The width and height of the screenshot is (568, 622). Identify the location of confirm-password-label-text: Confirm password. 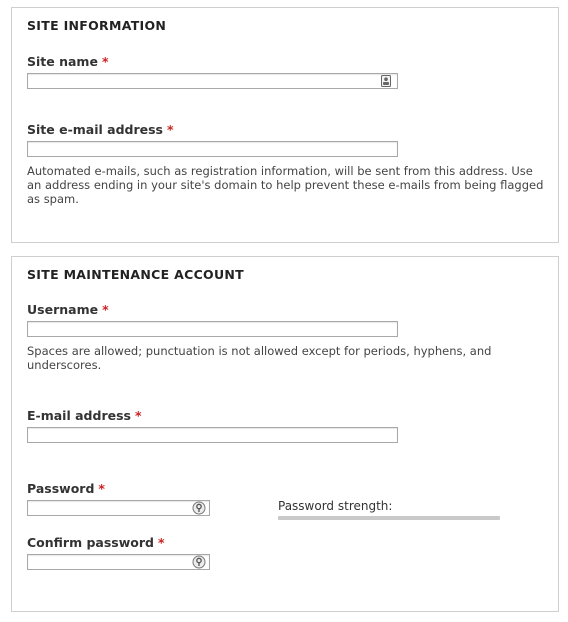
(90, 542).